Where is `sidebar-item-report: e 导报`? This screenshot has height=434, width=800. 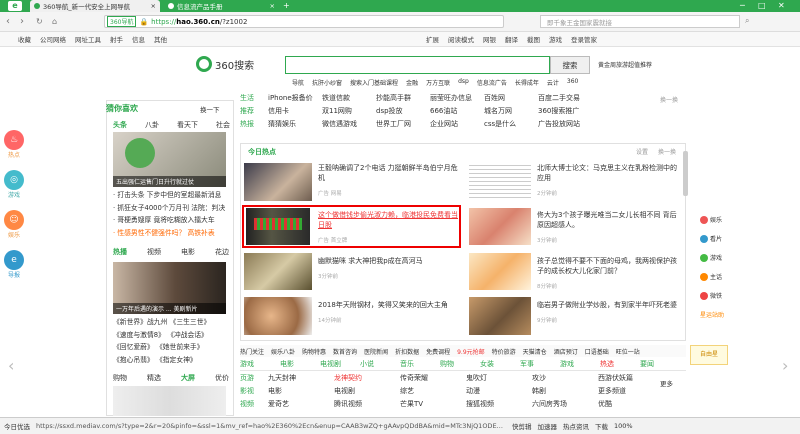 sidebar-item-report: e 导报 is located at coordinates (14, 264).